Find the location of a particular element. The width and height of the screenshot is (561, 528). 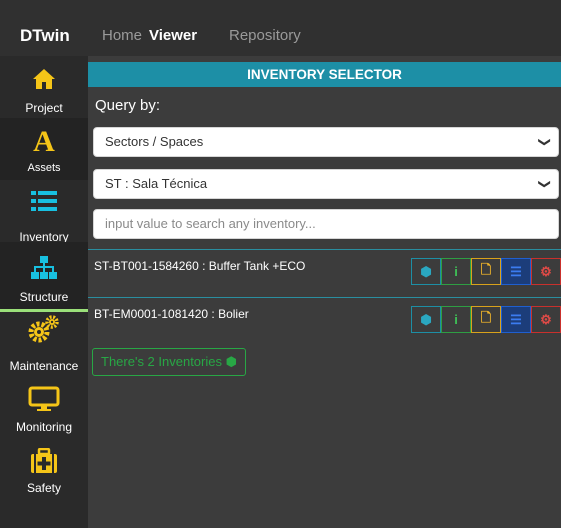

brand-logo: DTwin is located at coordinates (45, 36).